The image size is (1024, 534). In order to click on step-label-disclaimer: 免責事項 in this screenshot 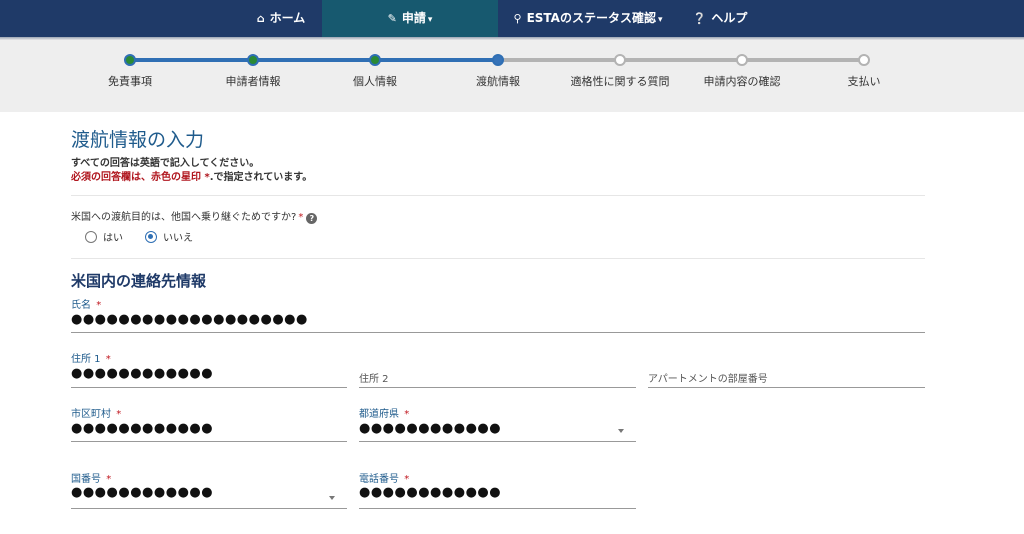, I will do `click(130, 81)`.